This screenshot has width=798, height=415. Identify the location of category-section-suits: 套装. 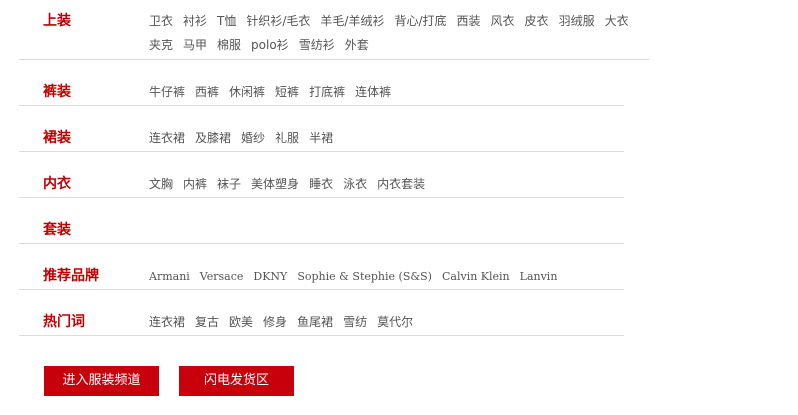
(321, 231).